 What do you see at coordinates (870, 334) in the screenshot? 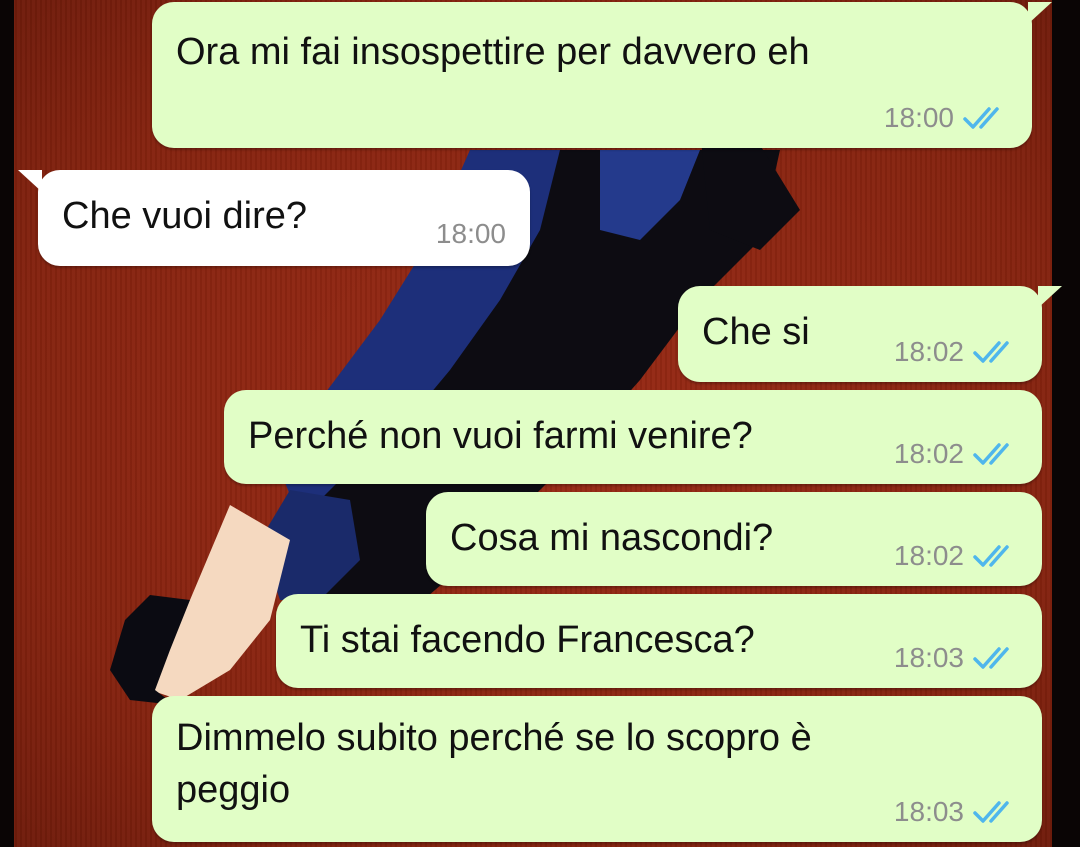
I see `message-bubble-outgoing: Che si 18:02` at bounding box center [870, 334].